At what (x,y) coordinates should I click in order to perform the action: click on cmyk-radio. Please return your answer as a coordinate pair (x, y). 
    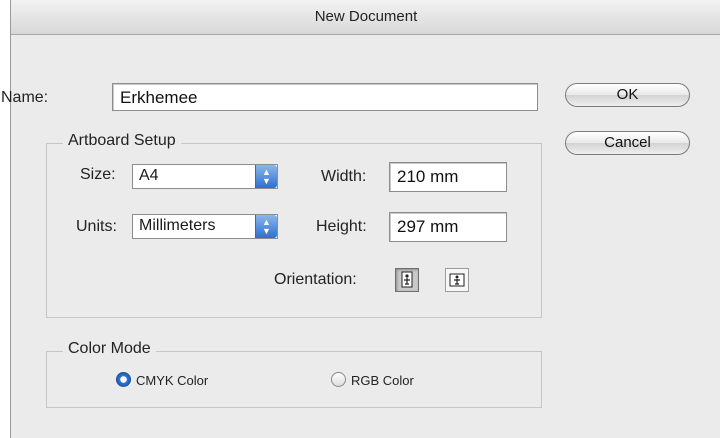
    Looking at the image, I should click on (123, 379).